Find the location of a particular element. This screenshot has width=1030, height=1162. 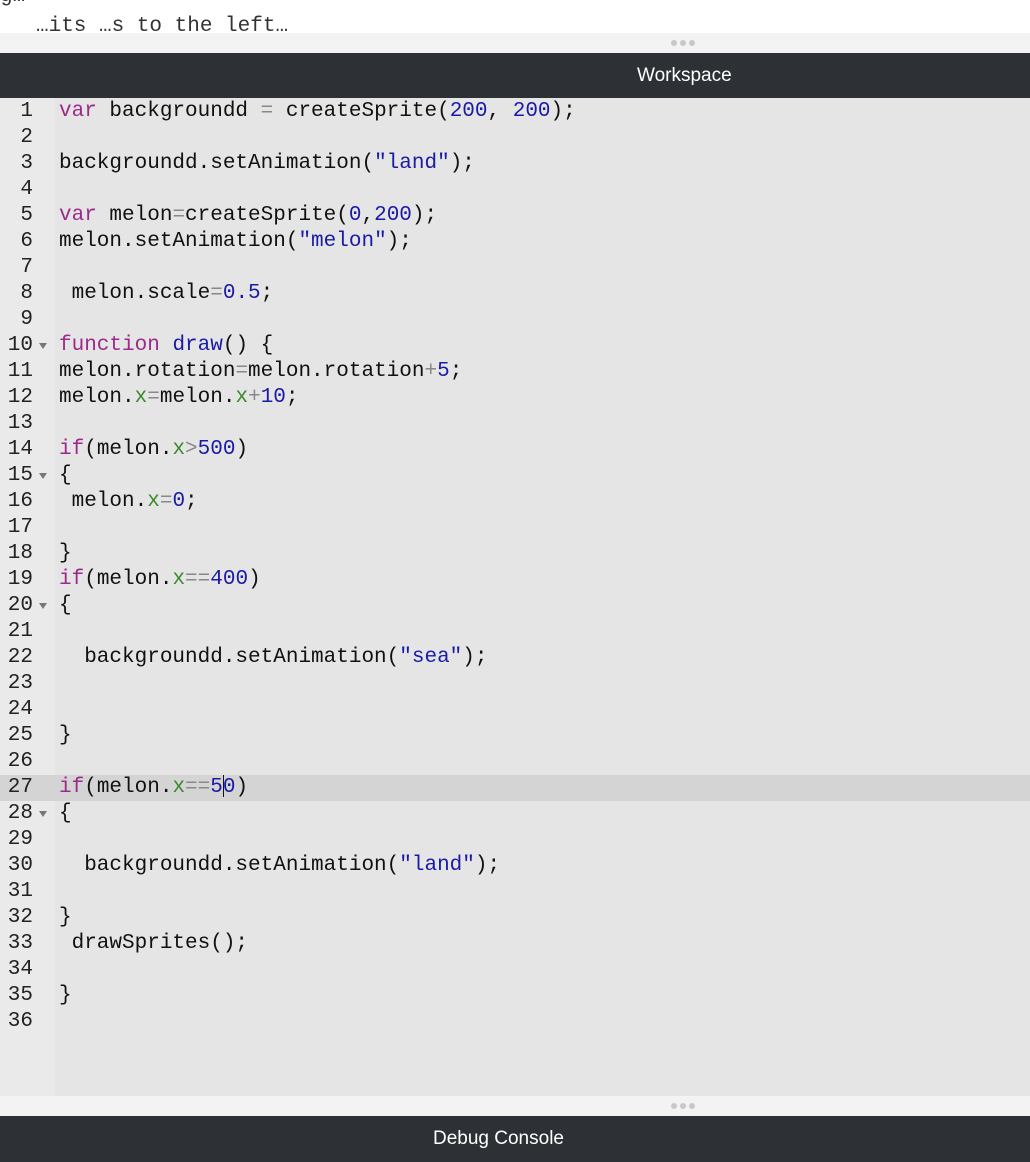

code-line: 14 if(melon.x>500) is located at coordinates (515, 450).